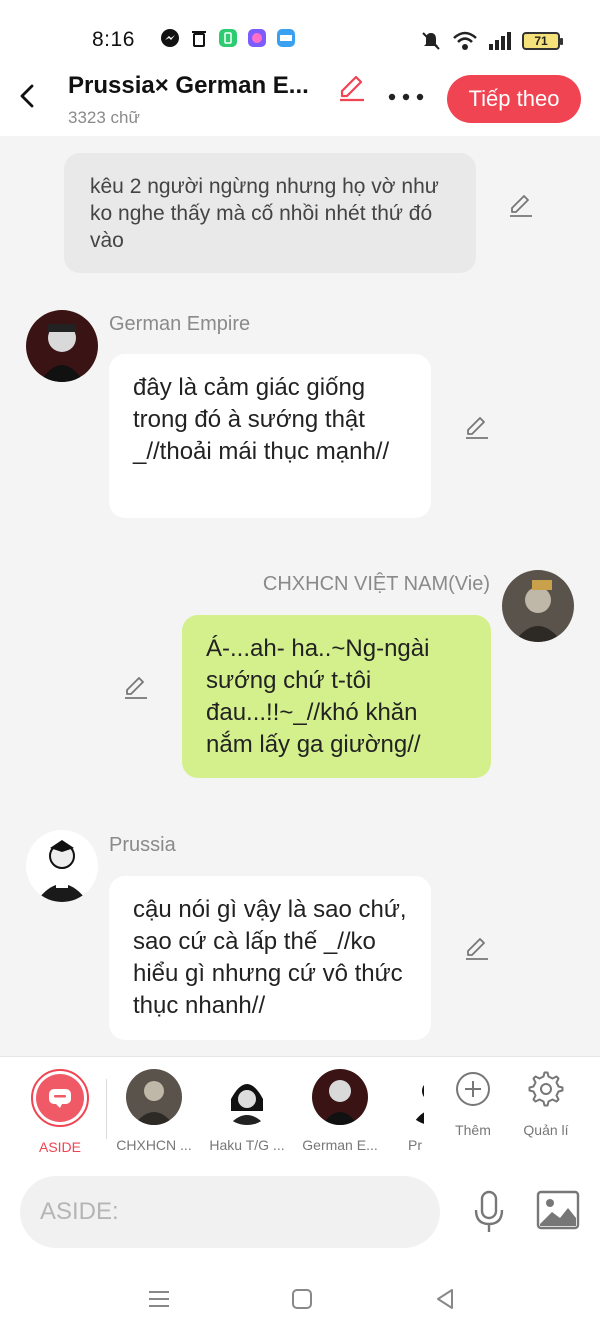  What do you see at coordinates (514, 99) in the screenshot?
I see `next-button: Tiếp theo` at bounding box center [514, 99].